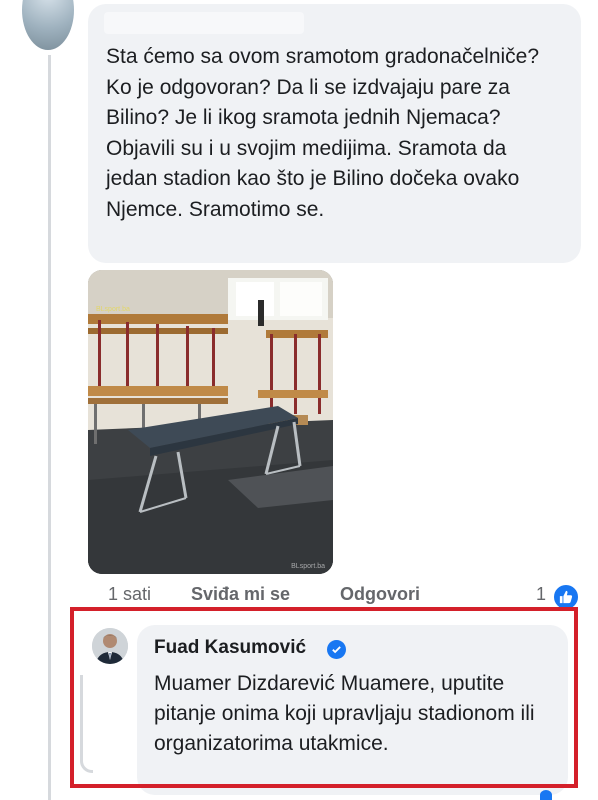 This screenshot has width=598, height=800. I want to click on commenter-avatar, so click(48, 25).